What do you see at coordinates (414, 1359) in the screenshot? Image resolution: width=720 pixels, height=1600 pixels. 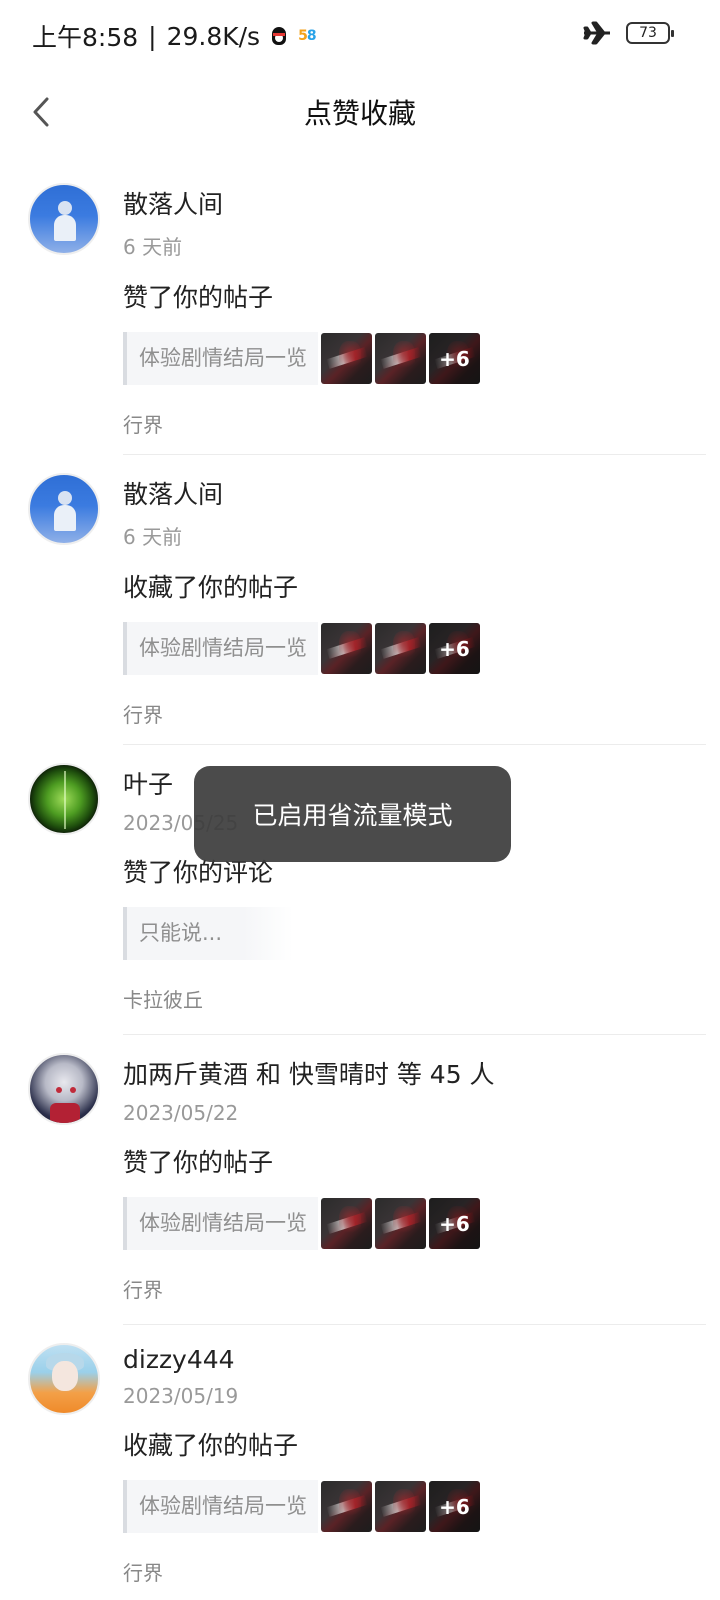 I see `user-name: dizzy444` at bounding box center [414, 1359].